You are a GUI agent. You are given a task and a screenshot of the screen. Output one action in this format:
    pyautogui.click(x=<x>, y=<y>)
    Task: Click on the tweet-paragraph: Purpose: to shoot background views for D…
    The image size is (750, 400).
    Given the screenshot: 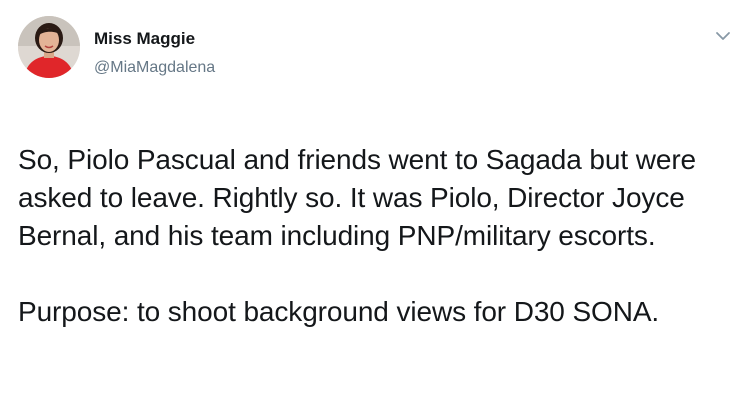 What is the action you would take?
    pyautogui.click(x=339, y=311)
    